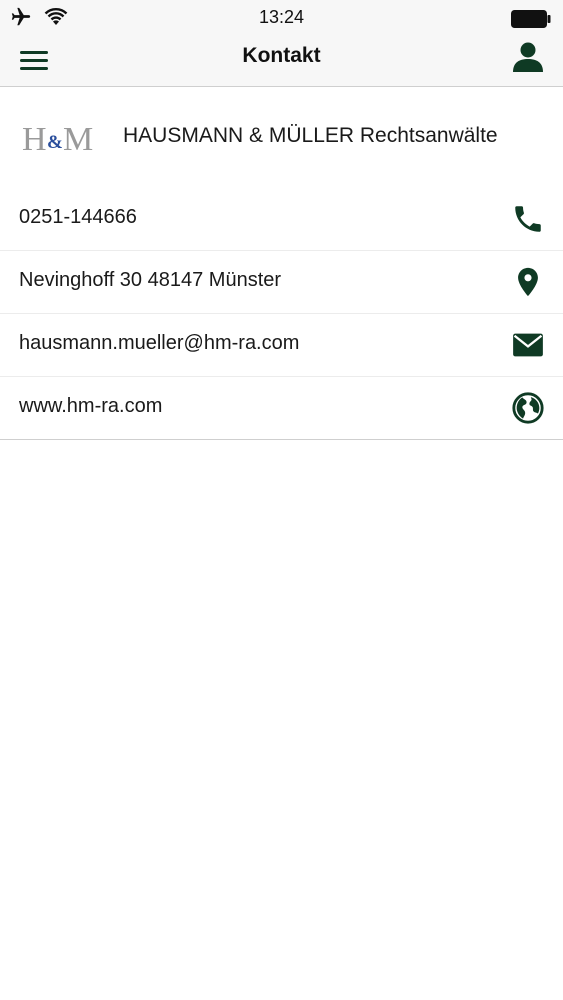  I want to click on phone-number: 0251-144666, so click(78, 217).